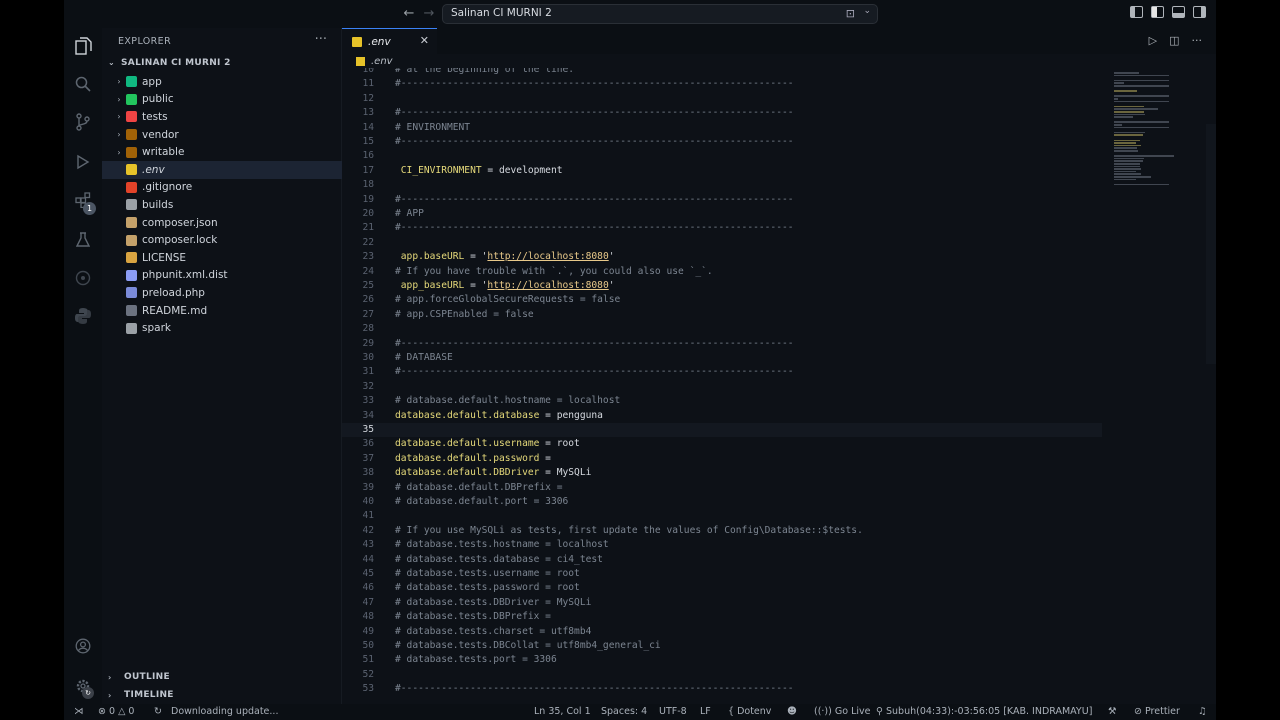  What do you see at coordinates (722, 257) in the screenshot?
I see `code-line: 23 app.baseURL = 'http://localhost:8080'` at bounding box center [722, 257].